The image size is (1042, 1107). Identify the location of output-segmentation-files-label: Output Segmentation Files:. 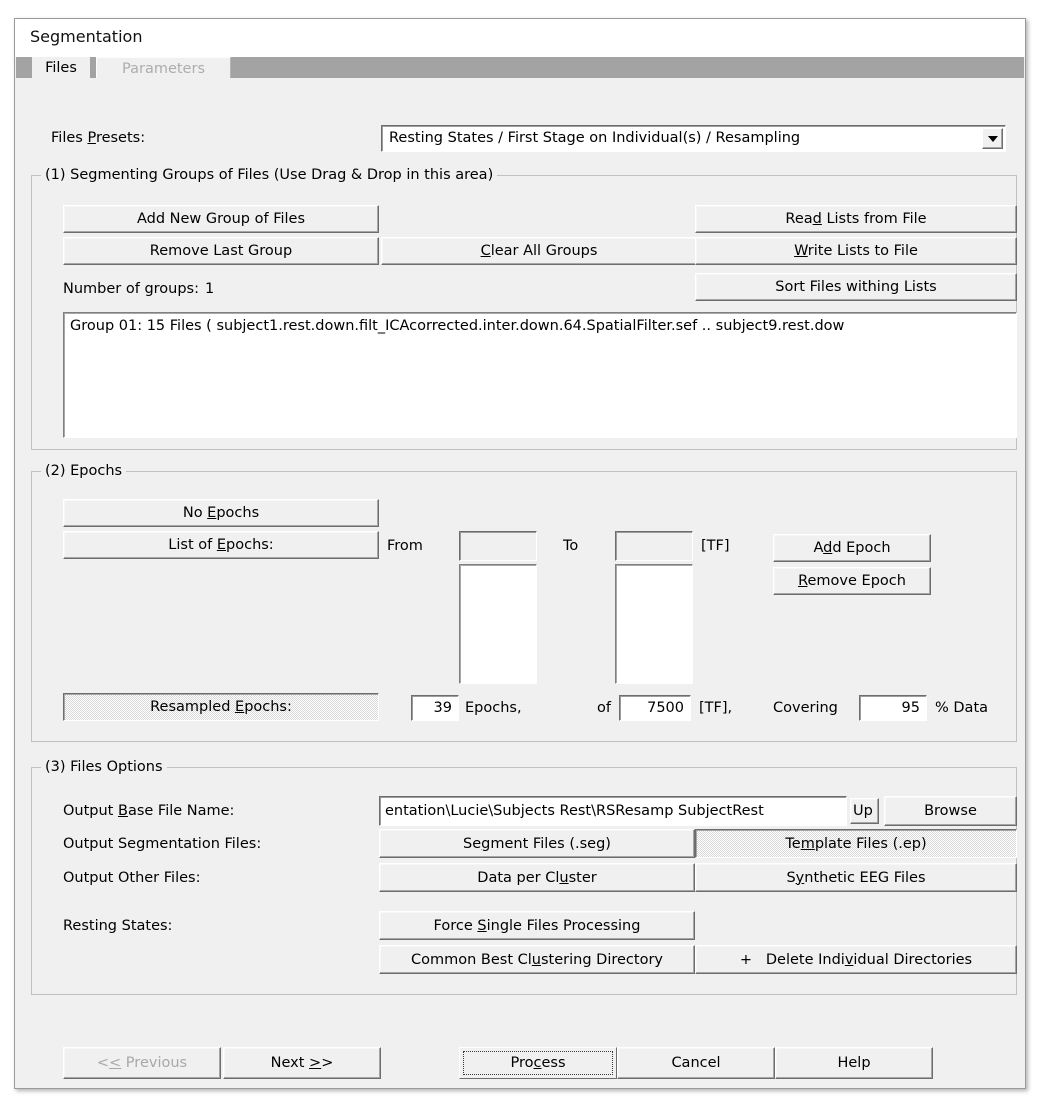
(162, 844).